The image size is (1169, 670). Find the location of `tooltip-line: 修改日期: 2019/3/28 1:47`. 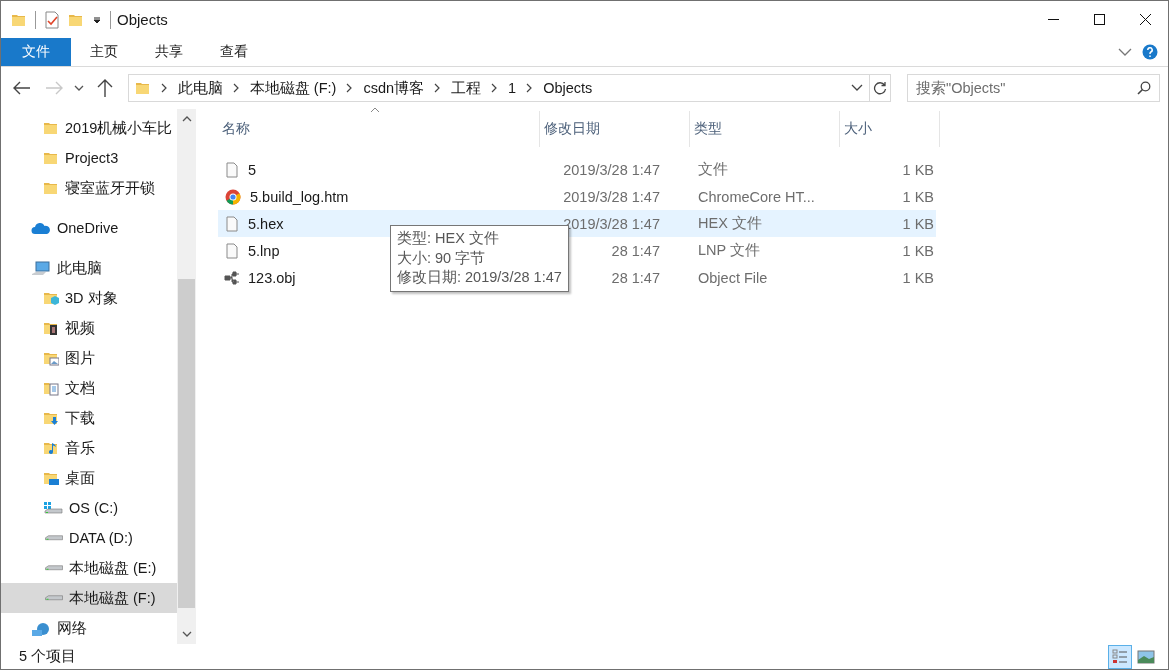

tooltip-line: 修改日期: 2019/3/28 1:47 is located at coordinates (479, 277).